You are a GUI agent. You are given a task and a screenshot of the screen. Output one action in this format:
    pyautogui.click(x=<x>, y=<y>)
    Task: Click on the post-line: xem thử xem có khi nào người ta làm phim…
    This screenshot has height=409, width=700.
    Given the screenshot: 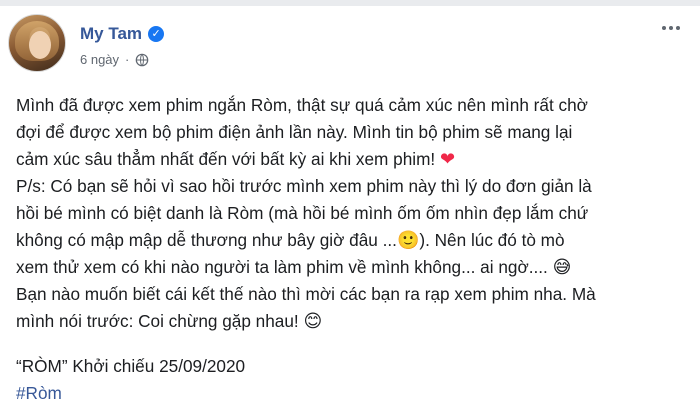 What is the action you would take?
    pyautogui.click(x=352, y=267)
    